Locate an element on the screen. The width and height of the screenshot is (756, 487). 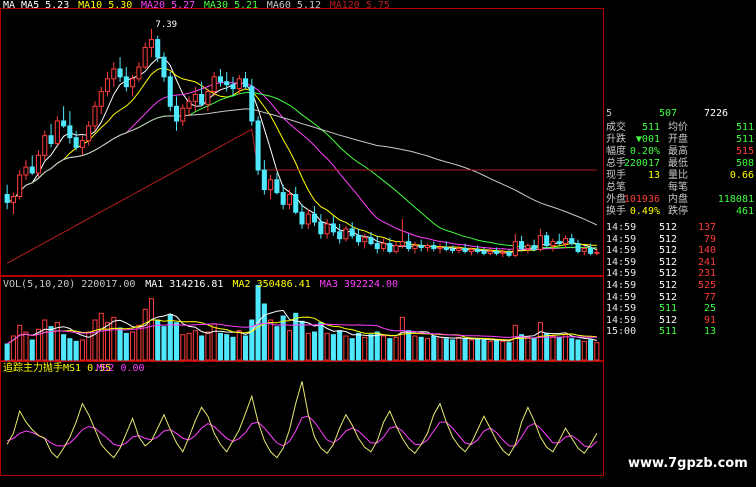
watermark: www.7gpzb.com is located at coordinates (688, 463).